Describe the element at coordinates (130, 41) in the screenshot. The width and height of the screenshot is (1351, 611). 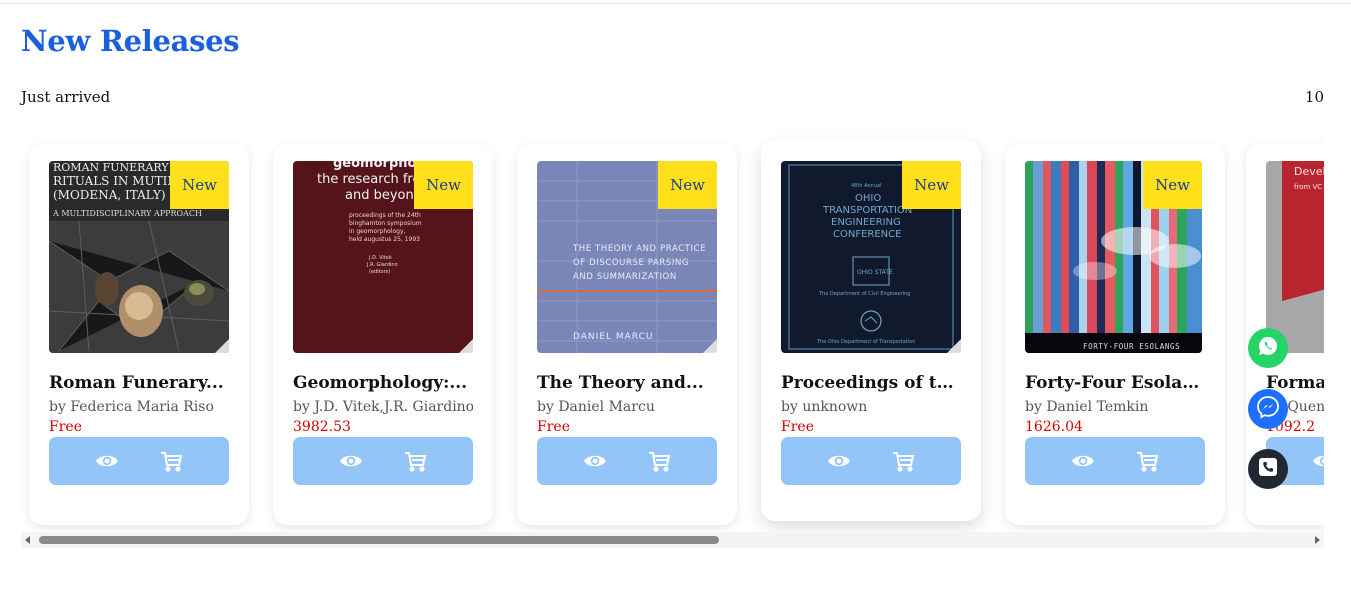
I see `section-title: New Releases` at that location.